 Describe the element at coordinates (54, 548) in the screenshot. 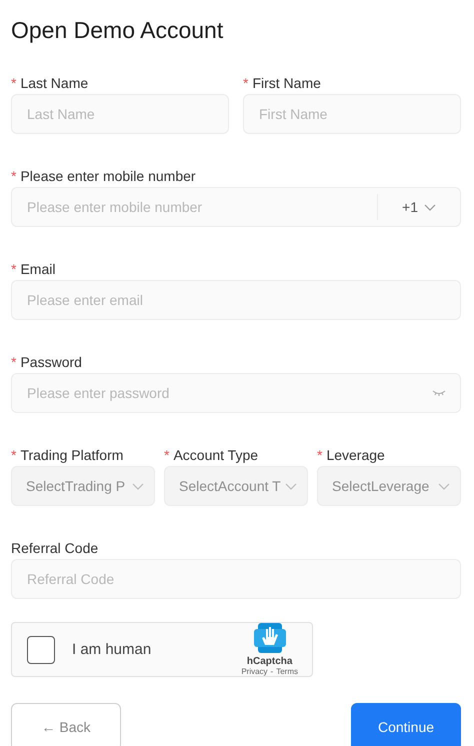

I see `field-label: Referral Code` at that location.